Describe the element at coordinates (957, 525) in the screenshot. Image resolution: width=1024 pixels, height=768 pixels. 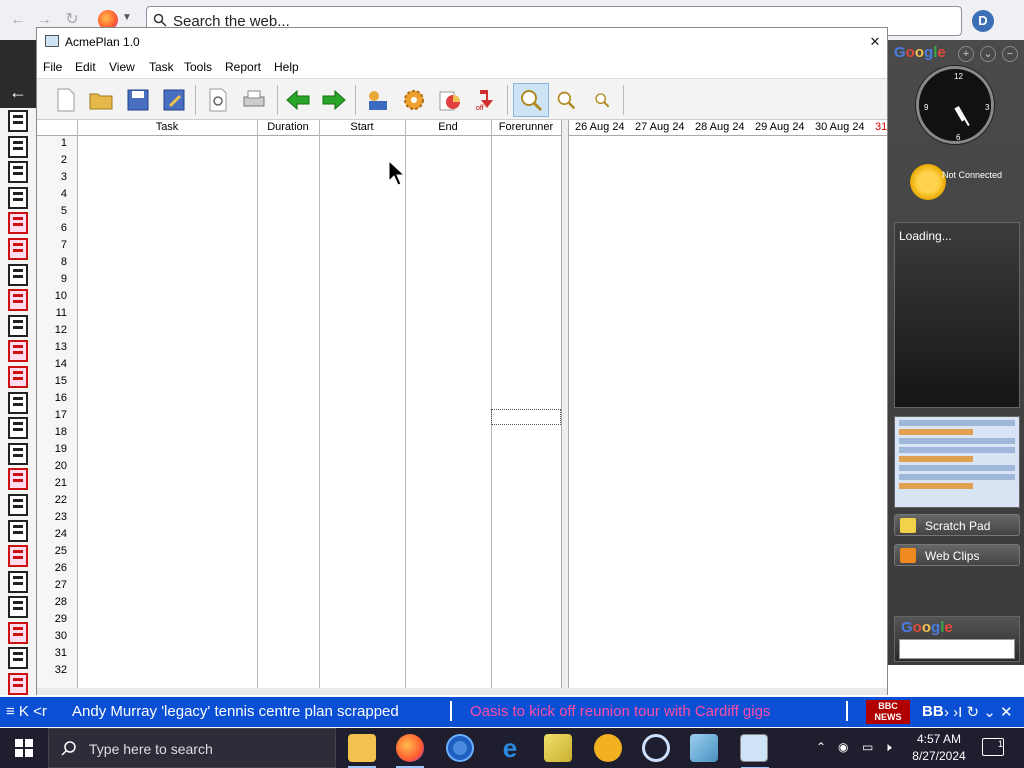
I see `scratch-pad-gadget: Scratch Pad` at that location.